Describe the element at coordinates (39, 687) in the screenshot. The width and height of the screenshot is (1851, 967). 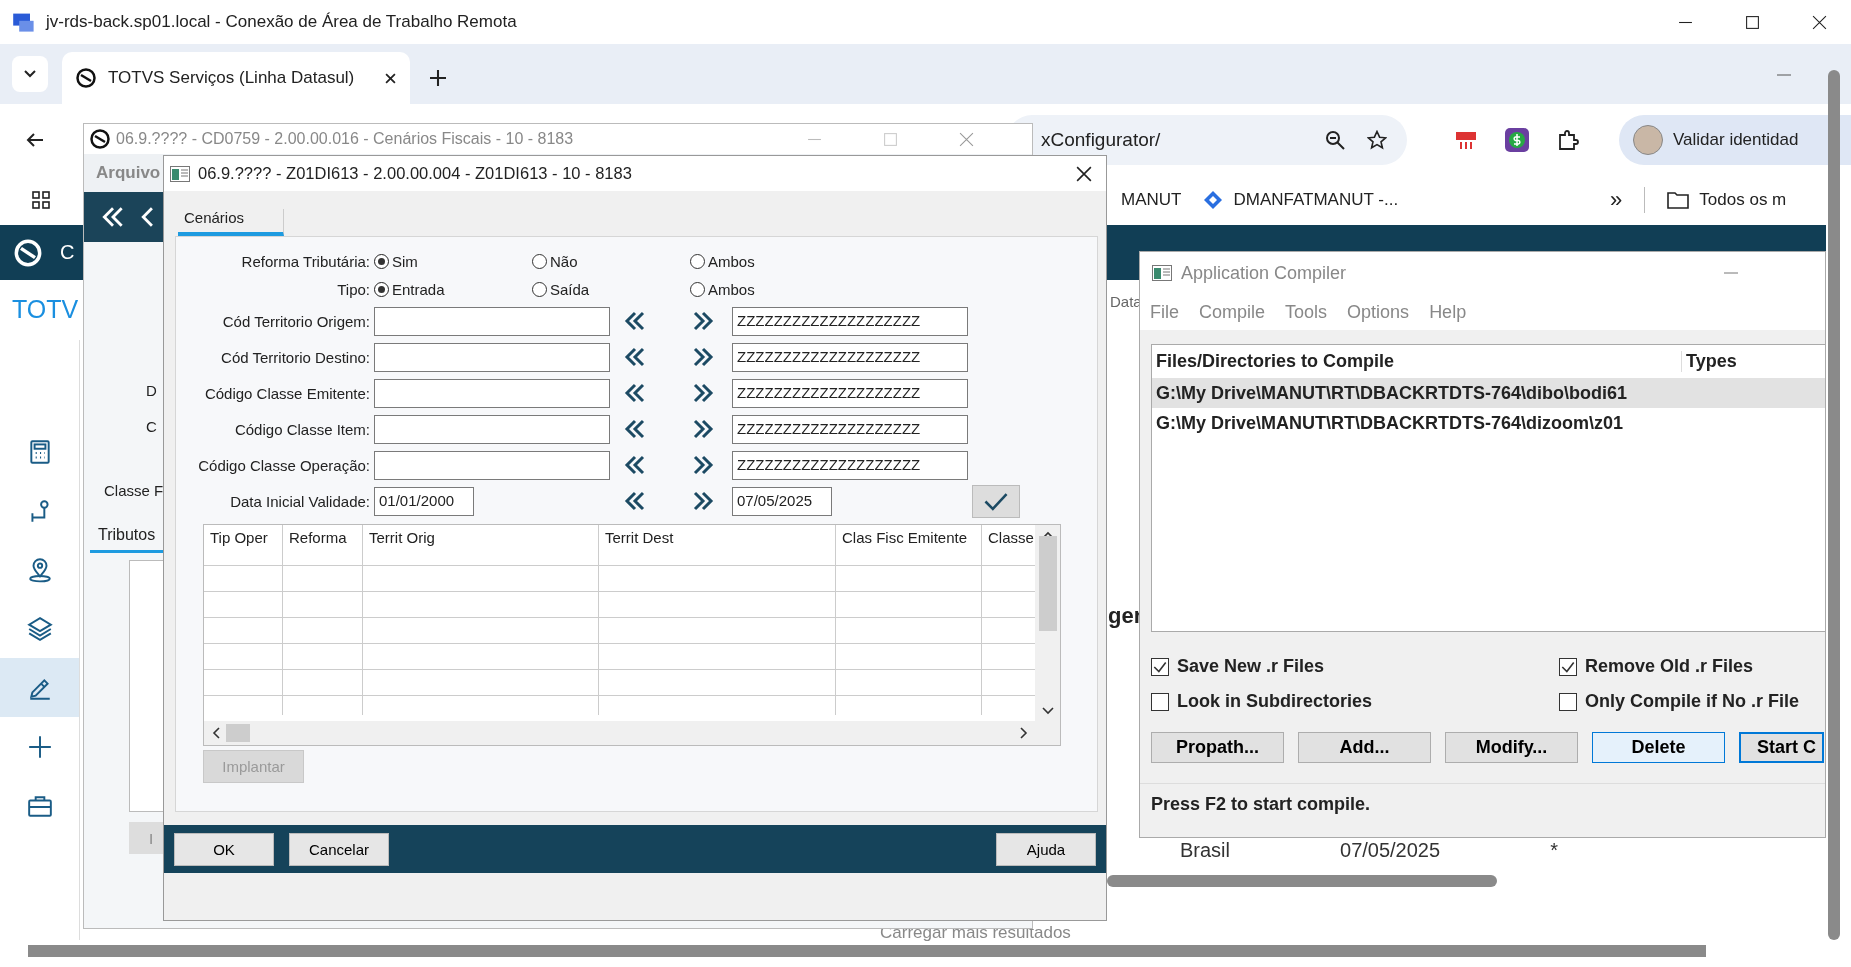
I see `sidebar-item` at that location.